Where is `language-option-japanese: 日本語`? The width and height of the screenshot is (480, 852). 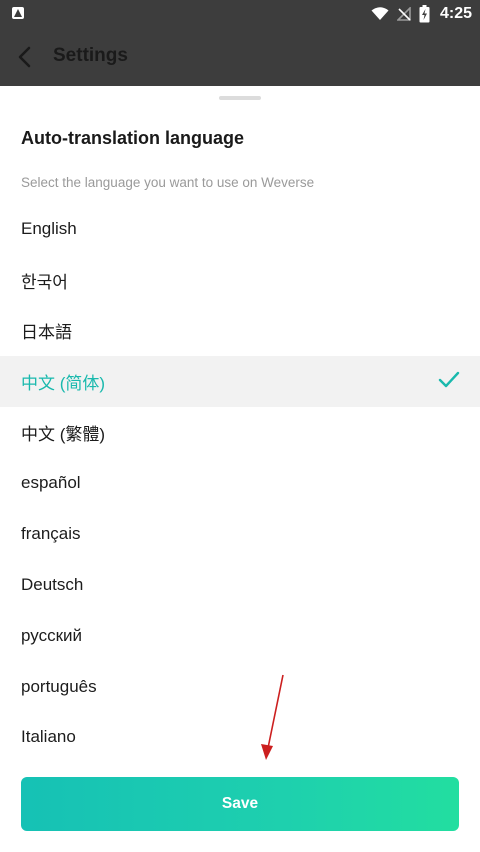
language-option-japanese: 日本語 is located at coordinates (240, 331).